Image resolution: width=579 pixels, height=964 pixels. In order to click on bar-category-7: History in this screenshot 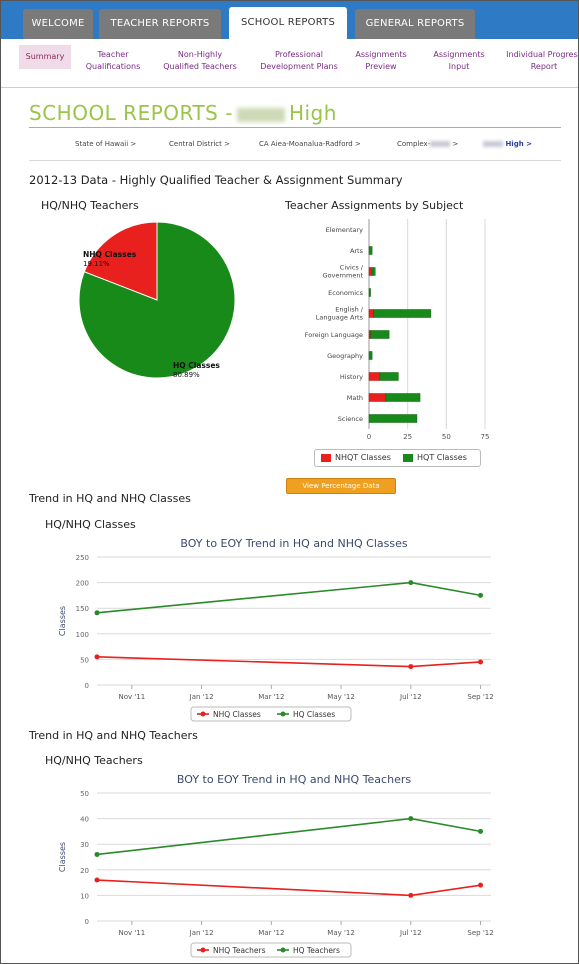, I will do `click(351, 377)`.